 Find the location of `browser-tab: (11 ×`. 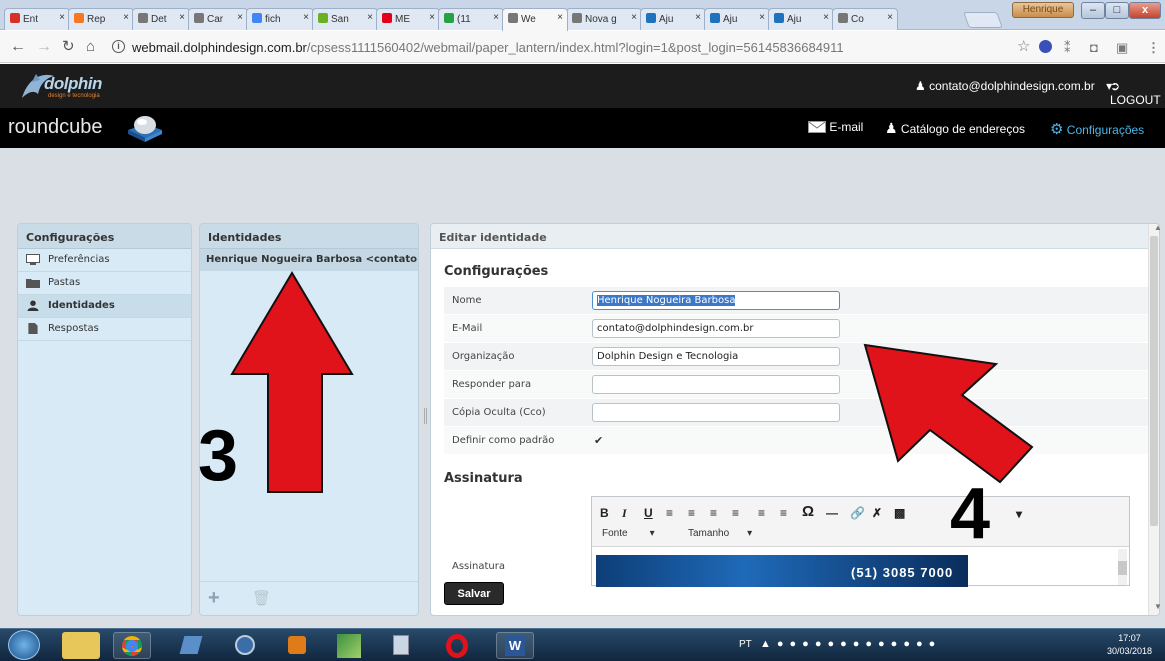

browser-tab: (11 × is located at coordinates (471, 19).